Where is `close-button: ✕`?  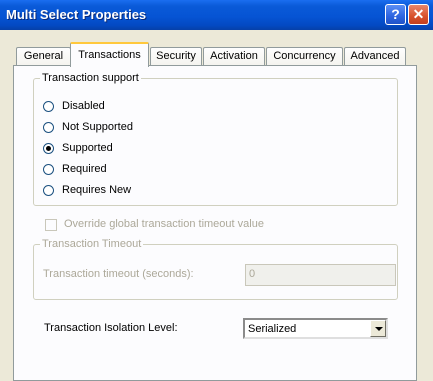
close-button: ✕ is located at coordinates (418, 14).